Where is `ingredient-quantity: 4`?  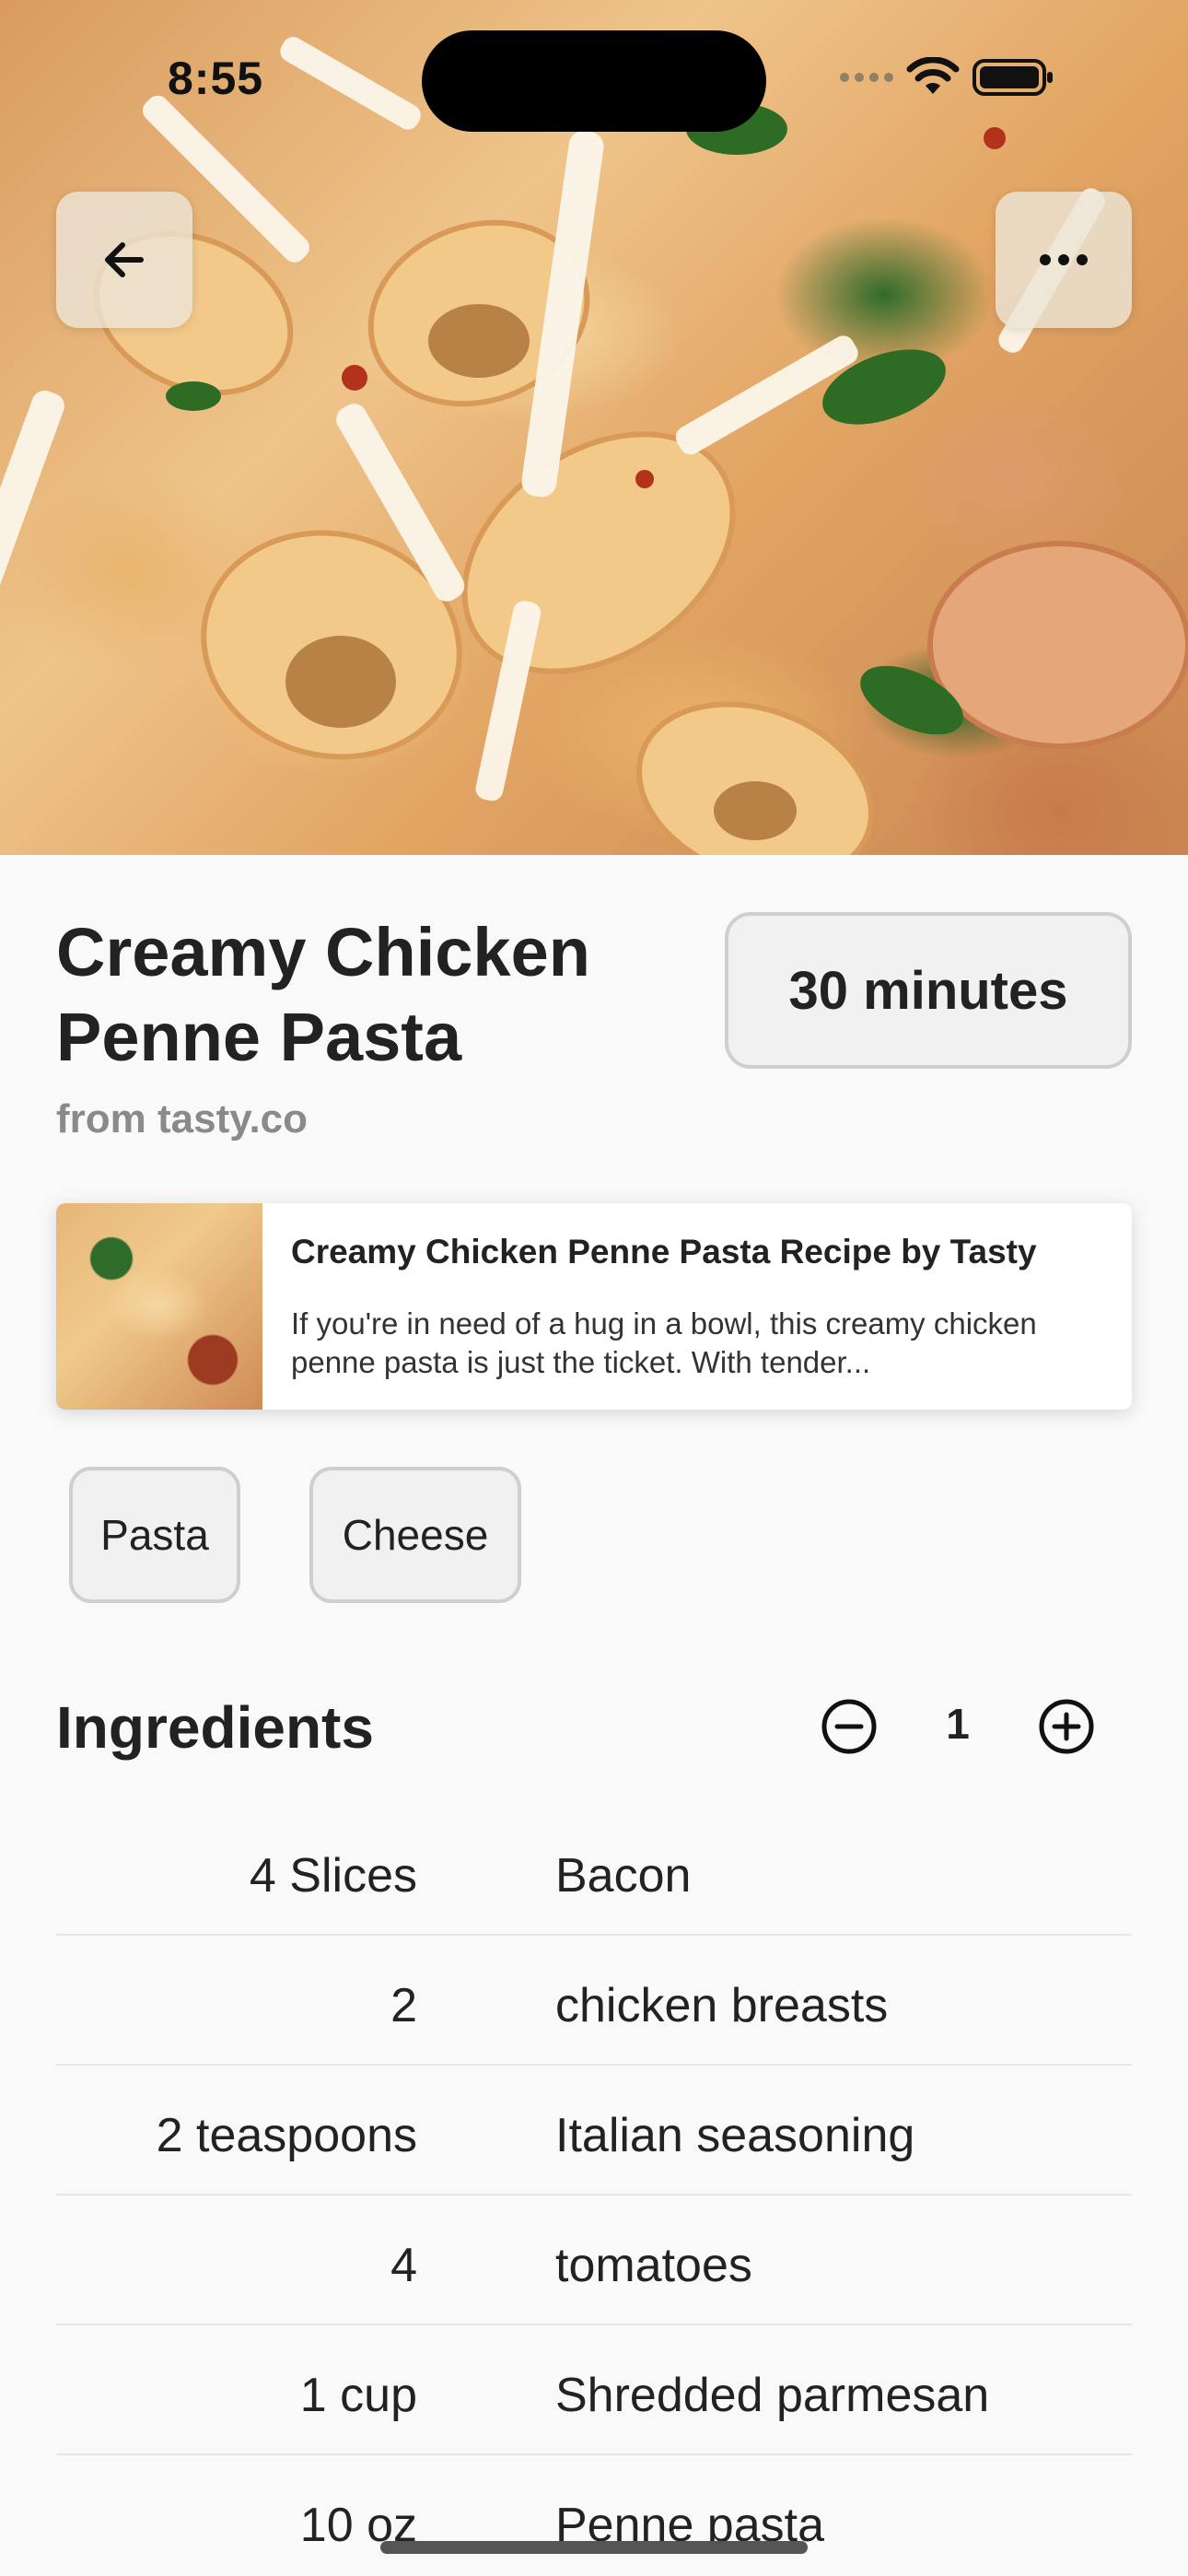 ingredient-quantity: 4 is located at coordinates (403, 2265).